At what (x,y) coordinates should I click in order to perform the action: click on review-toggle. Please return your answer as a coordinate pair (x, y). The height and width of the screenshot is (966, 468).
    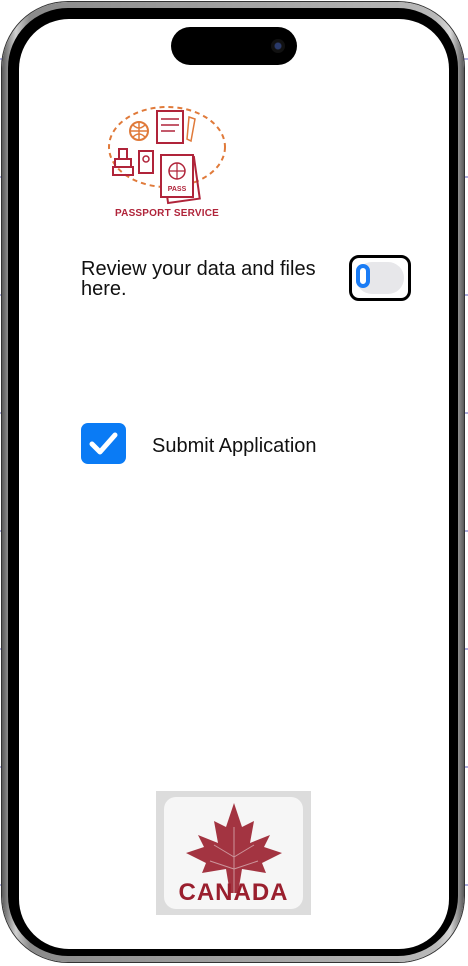
    Looking at the image, I should click on (380, 278).